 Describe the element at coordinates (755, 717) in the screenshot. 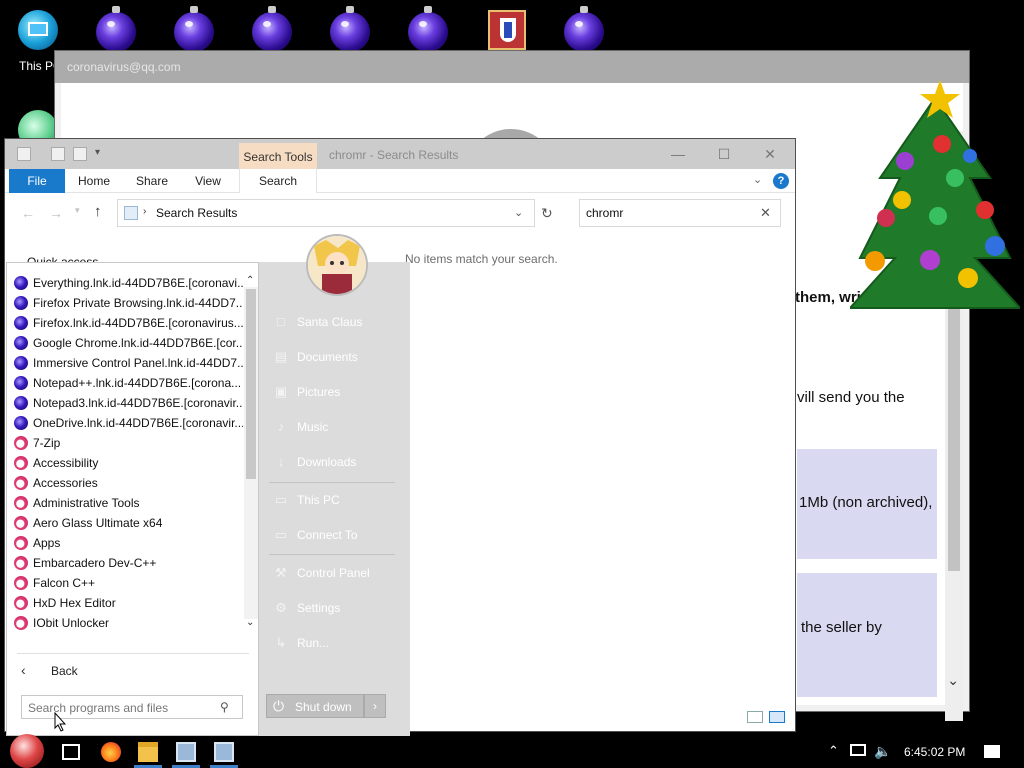

I see `details-view-icon` at that location.